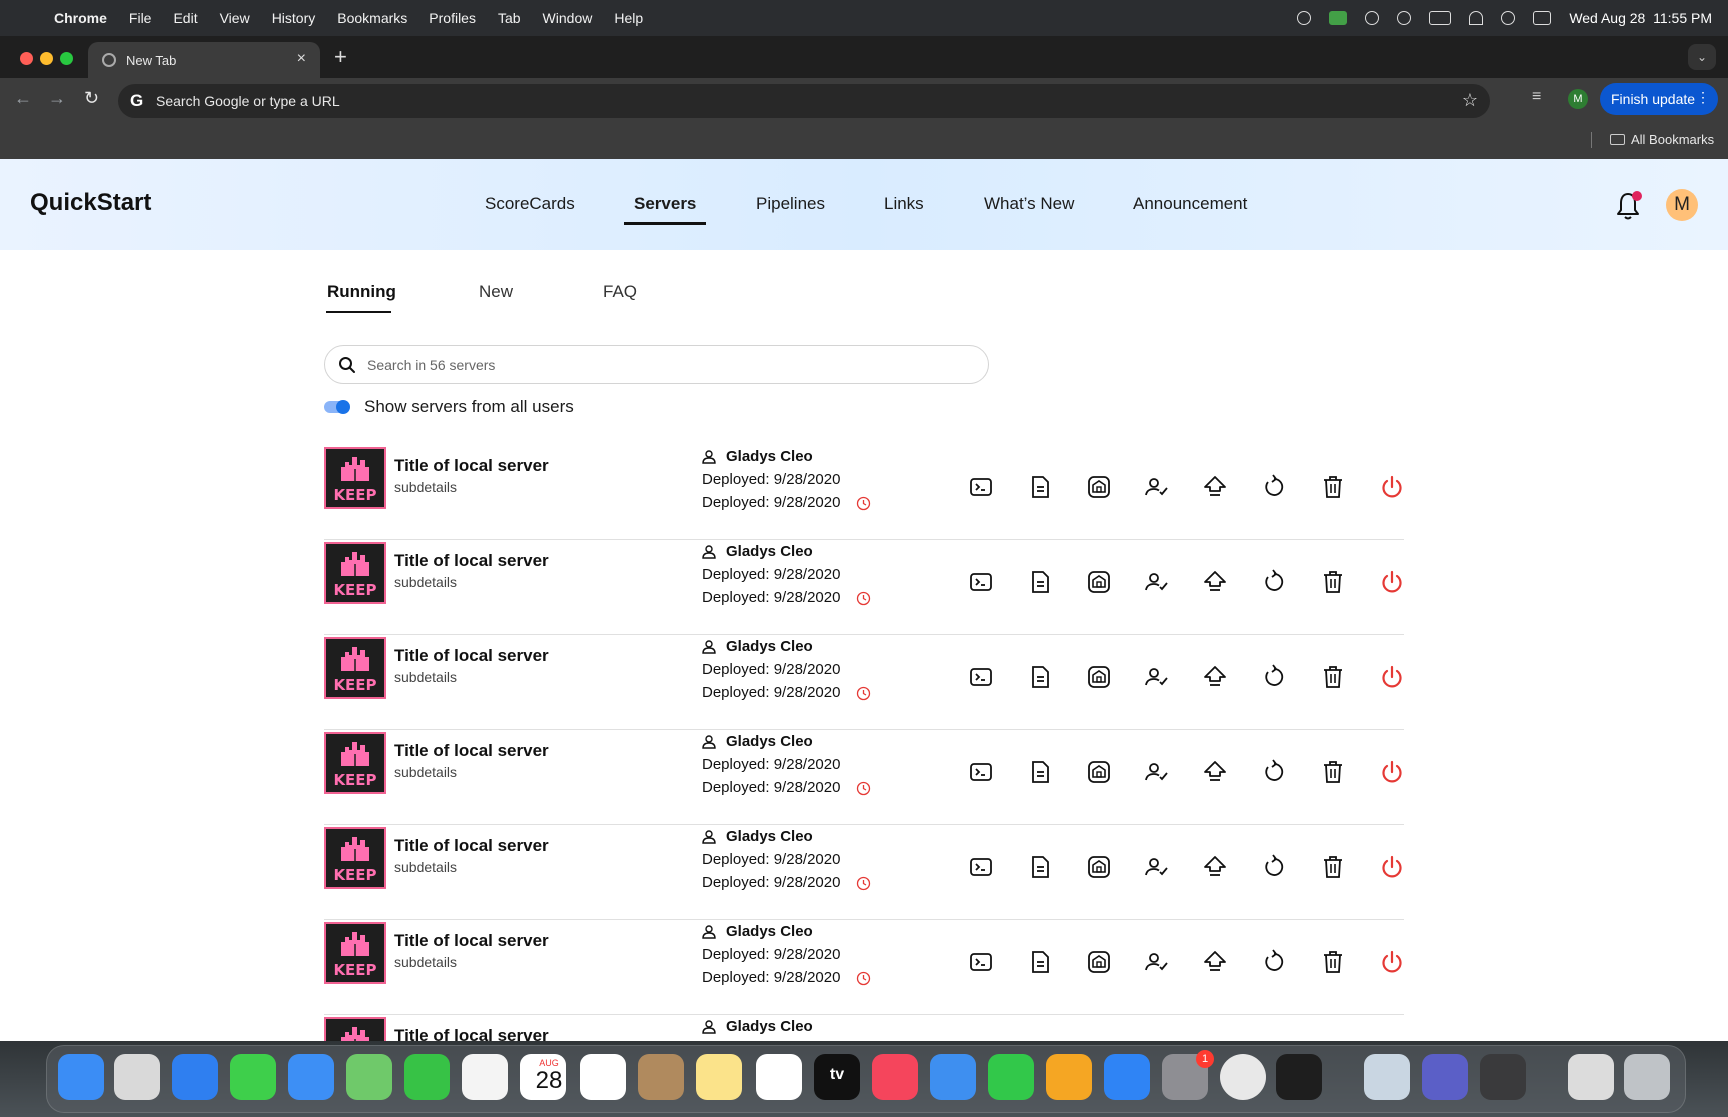 The height and width of the screenshot is (1117, 1728). What do you see at coordinates (372, 18) in the screenshot?
I see `menu-bookmarks: Bookmarks` at bounding box center [372, 18].